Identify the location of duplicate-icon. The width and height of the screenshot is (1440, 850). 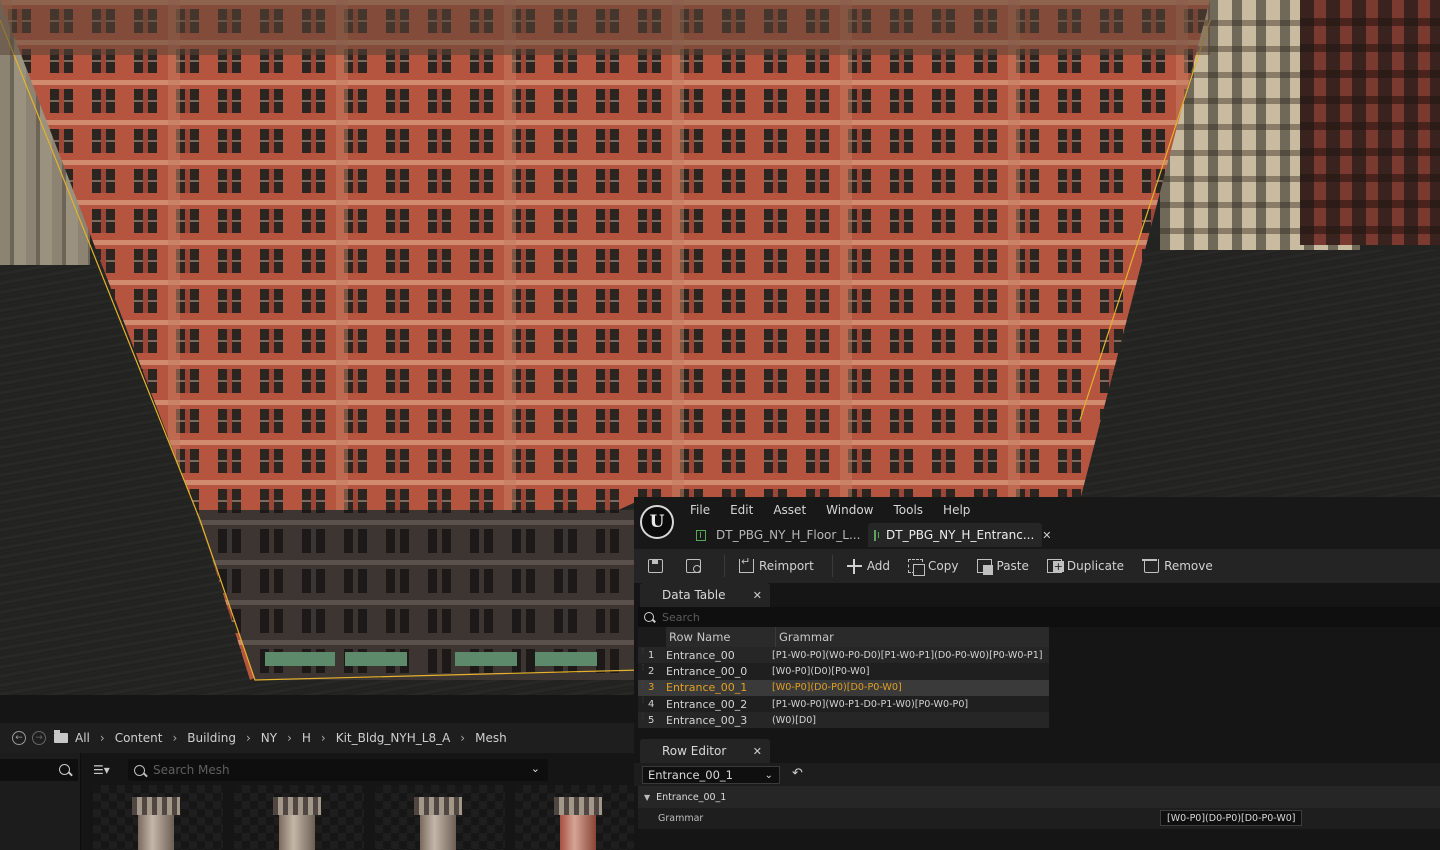
(1055, 566).